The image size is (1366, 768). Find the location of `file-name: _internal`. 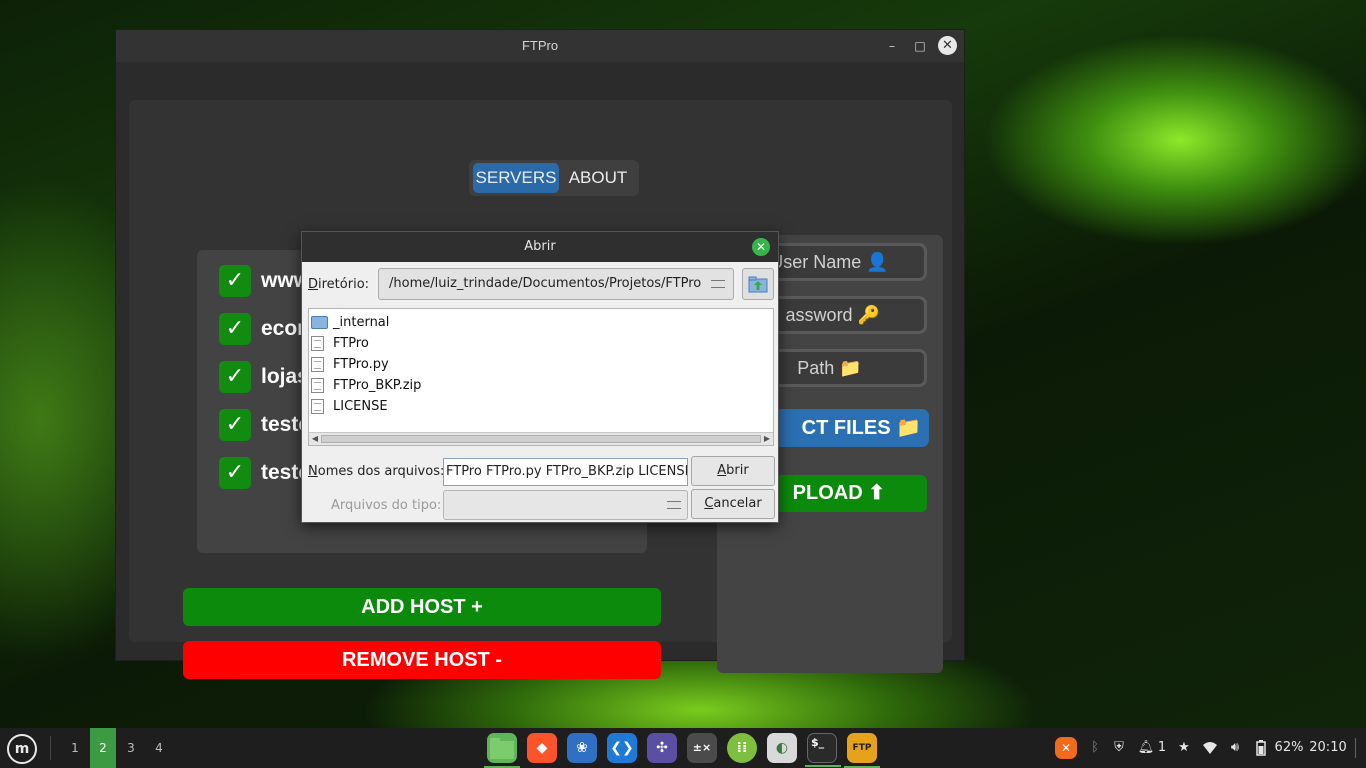

file-name: _internal is located at coordinates (361, 322).